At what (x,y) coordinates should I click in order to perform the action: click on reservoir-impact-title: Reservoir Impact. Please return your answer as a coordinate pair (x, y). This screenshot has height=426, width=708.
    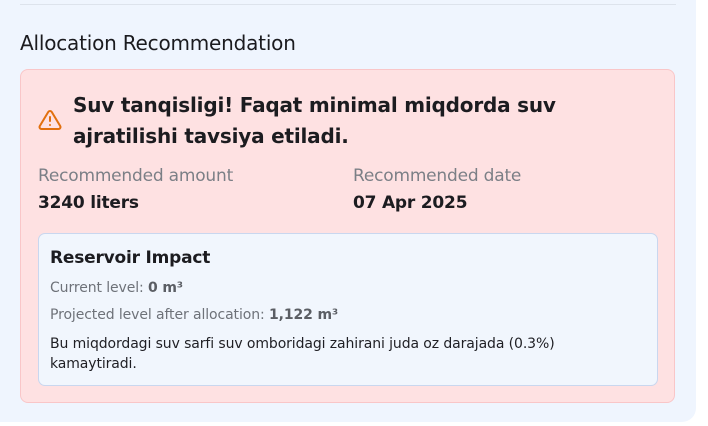
    Looking at the image, I should click on (130, 258).